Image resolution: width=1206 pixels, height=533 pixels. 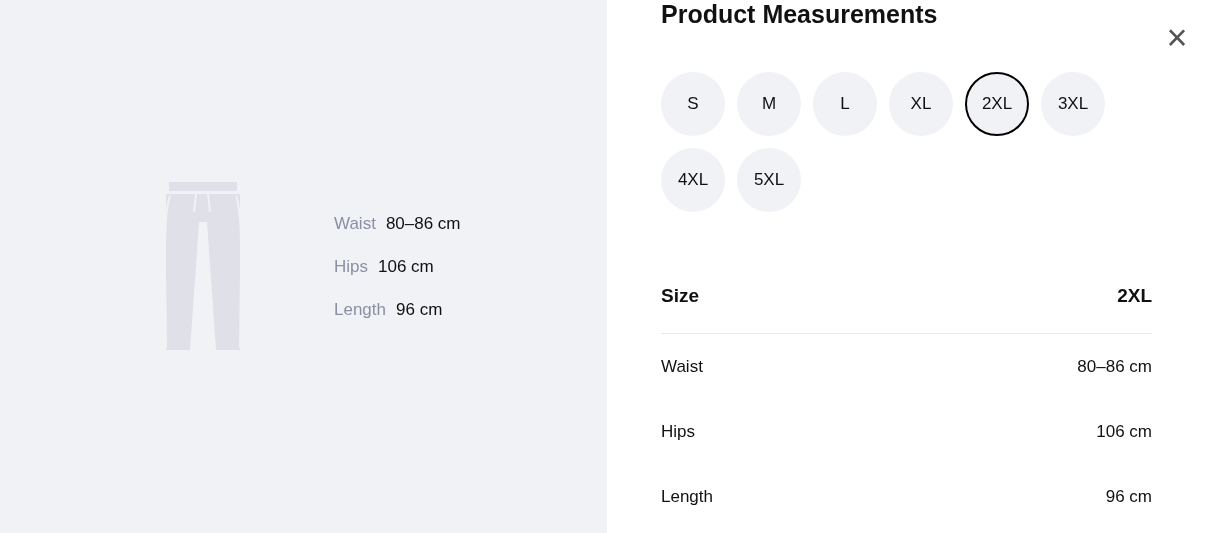 I want to click on size-option: 3XL, so click(x=1073, y=104).